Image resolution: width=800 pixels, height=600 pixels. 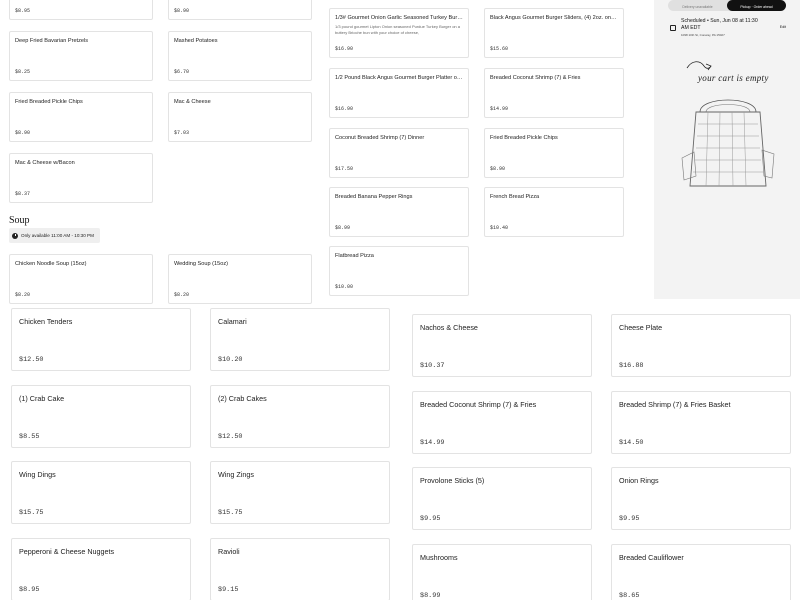 What do you see at coordinates (344, 169) in the screenshot?
I see `item-price: $17.50` at bounding box center [344, 169].